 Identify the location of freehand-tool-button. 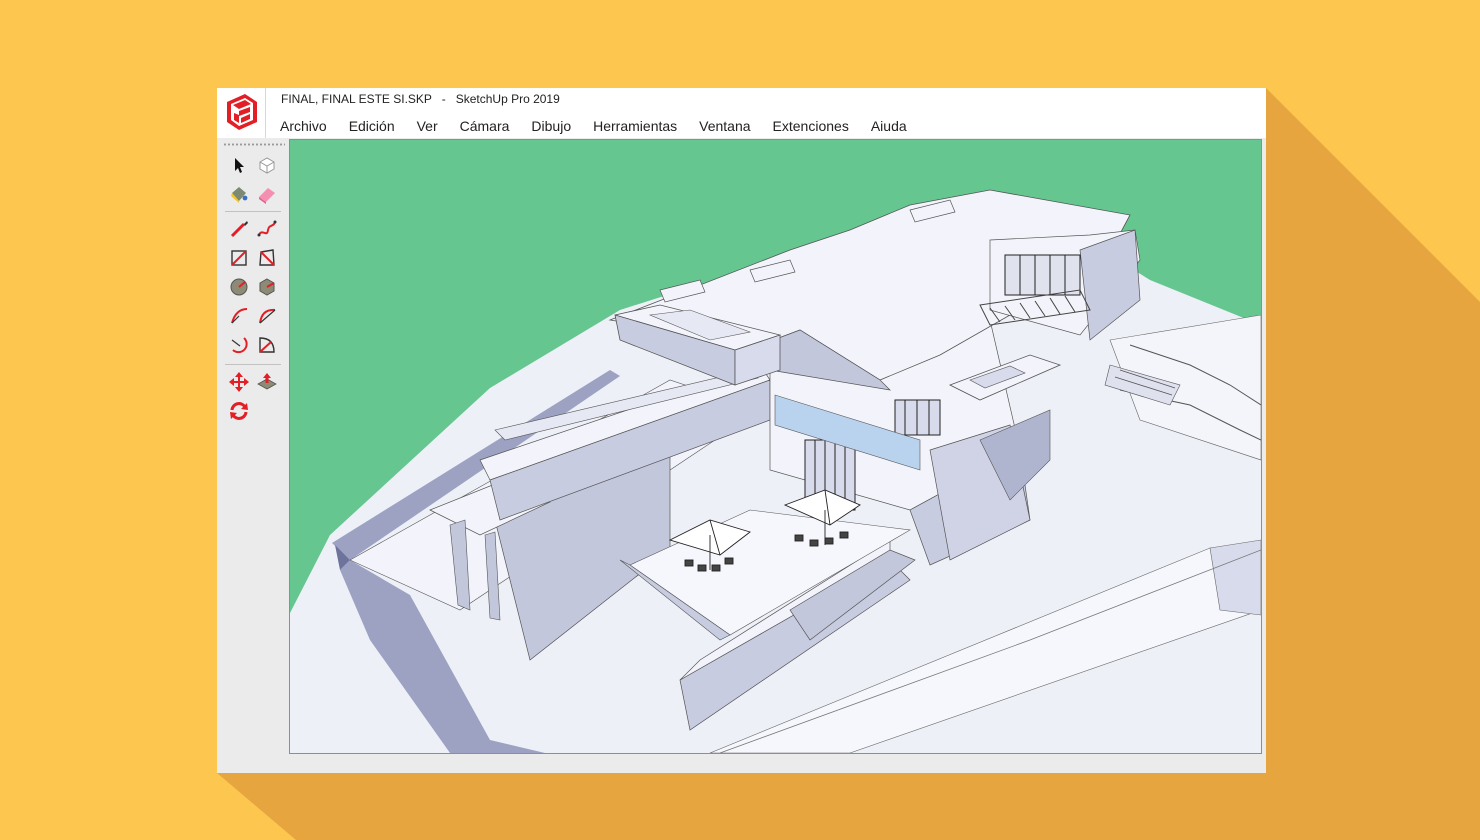
(267, 229).